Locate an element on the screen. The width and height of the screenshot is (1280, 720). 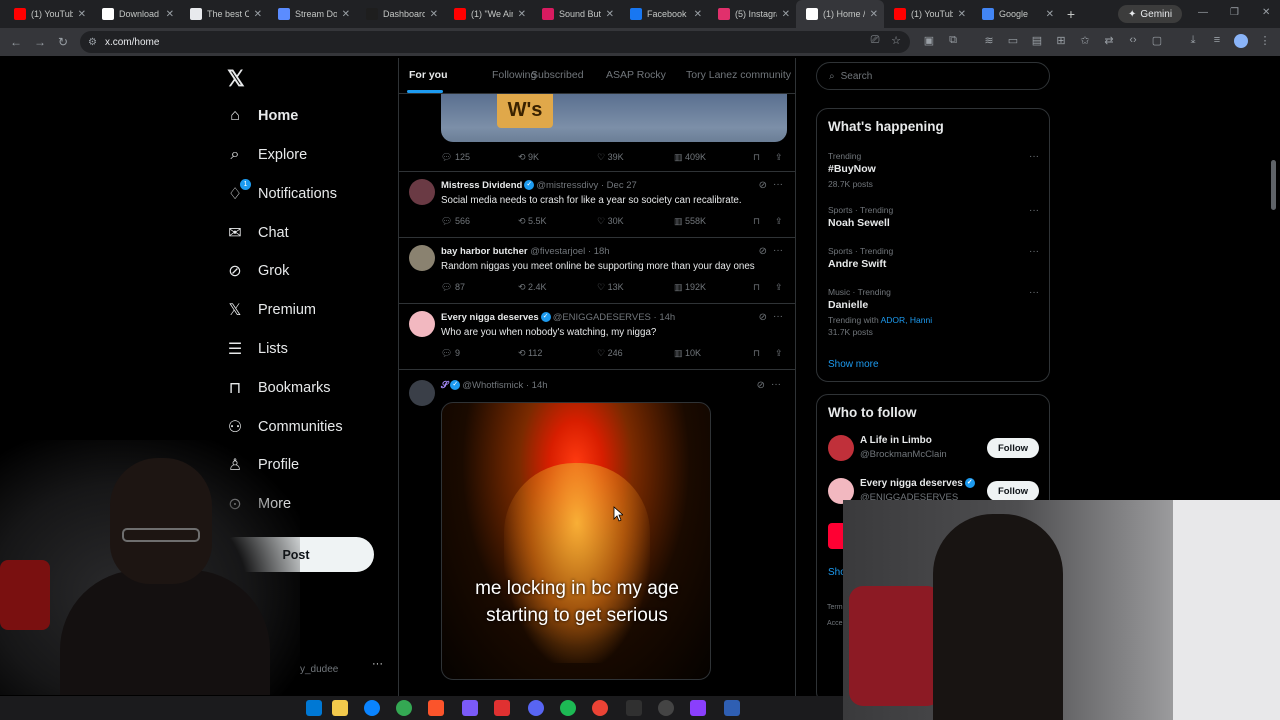
tweet-time: 14h is located at coordinates (667, 317).